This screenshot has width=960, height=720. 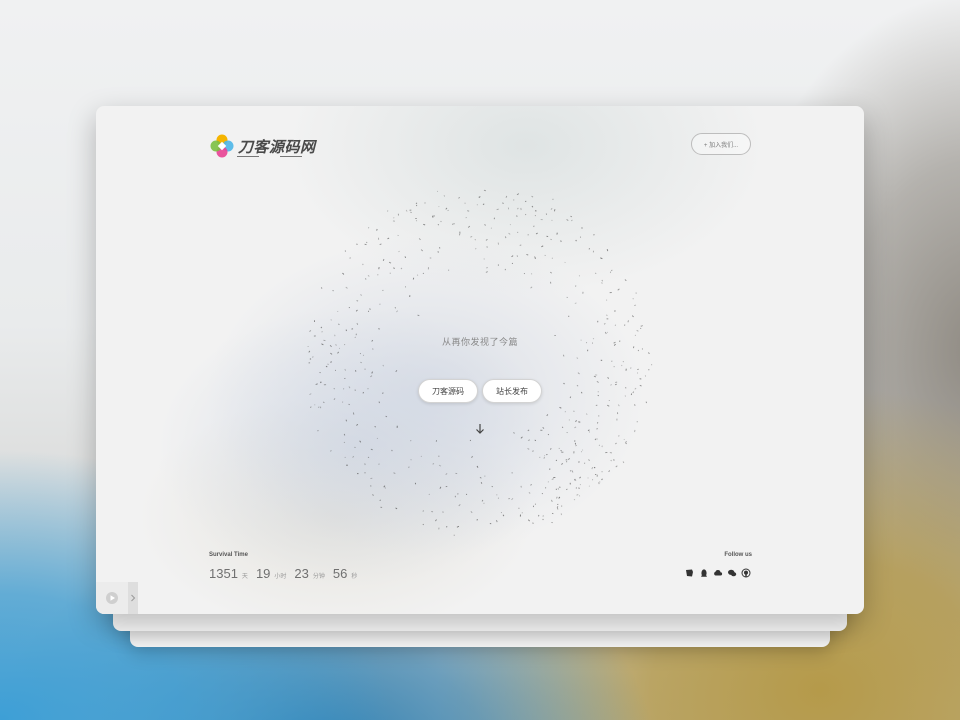 What do you see at coordinates (112, 598) in the screenshot?
I see `player-play-button` at bounding box center [112, 598].